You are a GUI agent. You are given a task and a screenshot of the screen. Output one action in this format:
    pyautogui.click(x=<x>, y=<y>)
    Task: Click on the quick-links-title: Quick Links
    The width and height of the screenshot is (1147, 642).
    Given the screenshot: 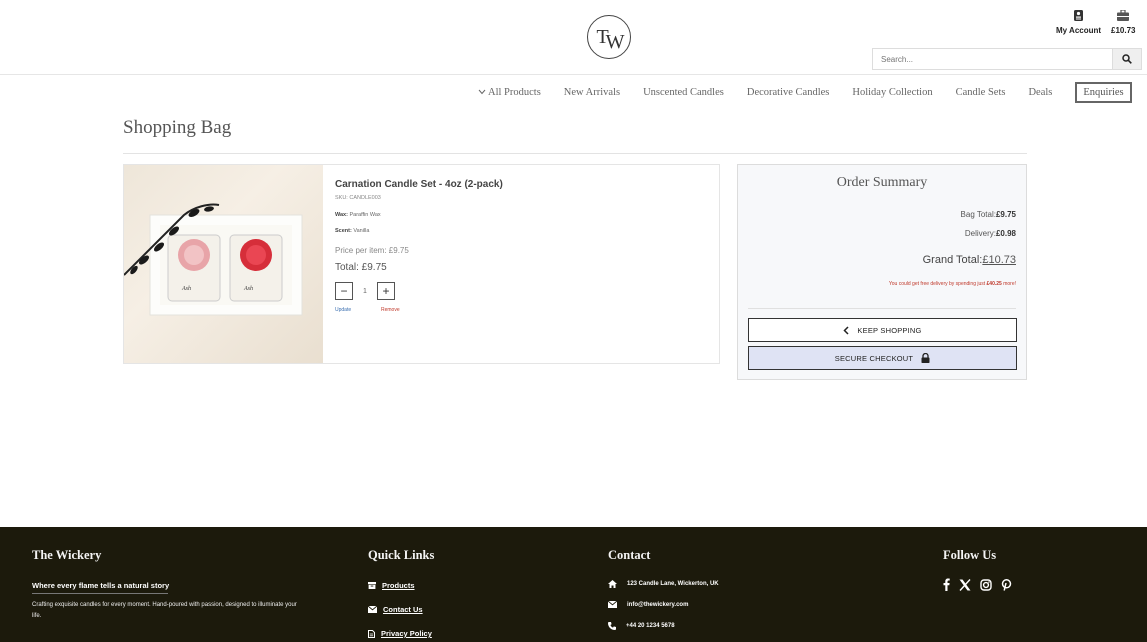 What is the action you would take?
    pyautogui.click(x=401, y=555)
    